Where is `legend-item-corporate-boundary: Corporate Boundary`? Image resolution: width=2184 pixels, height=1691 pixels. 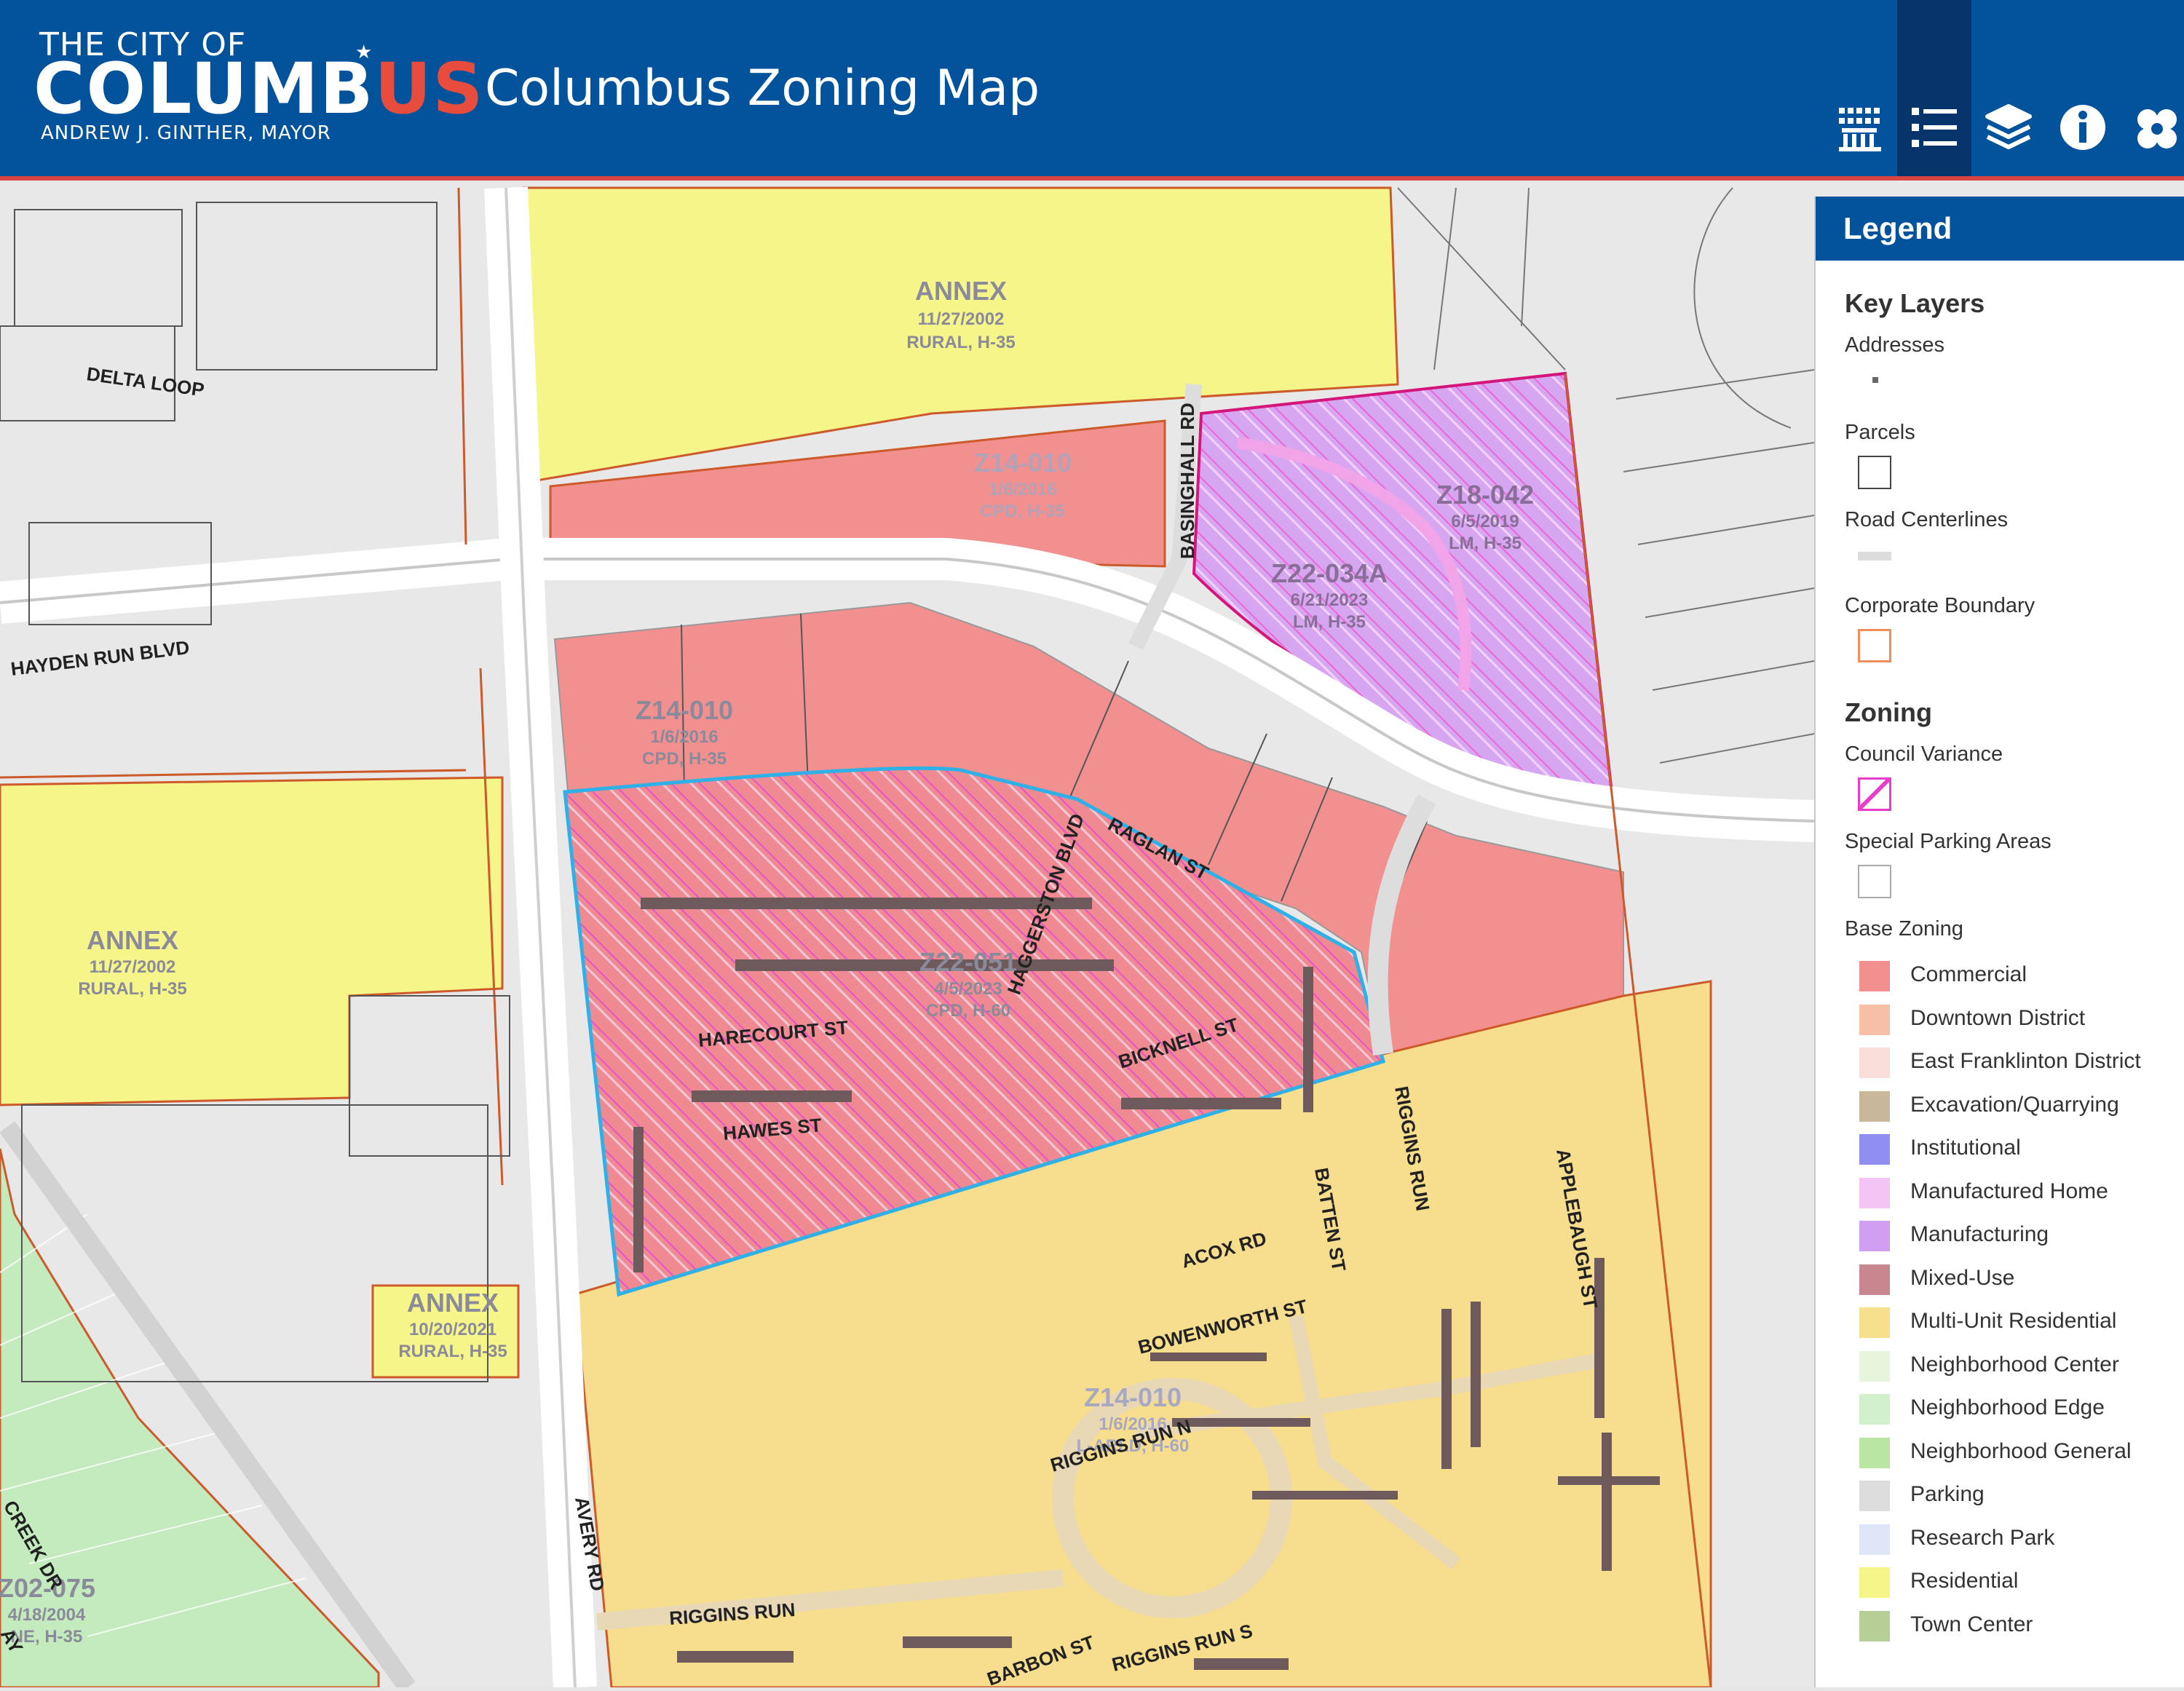
legend-item-corporate-boundary: Corporate Boundary is located at coordinates (1940, 606).